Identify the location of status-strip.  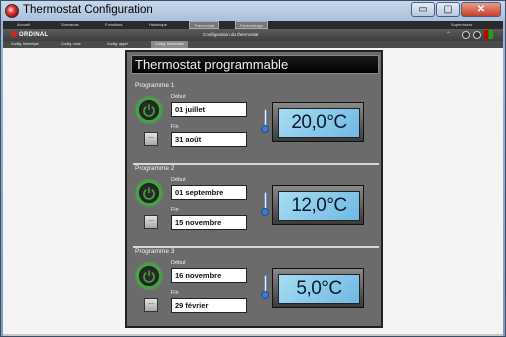
(253, 335).